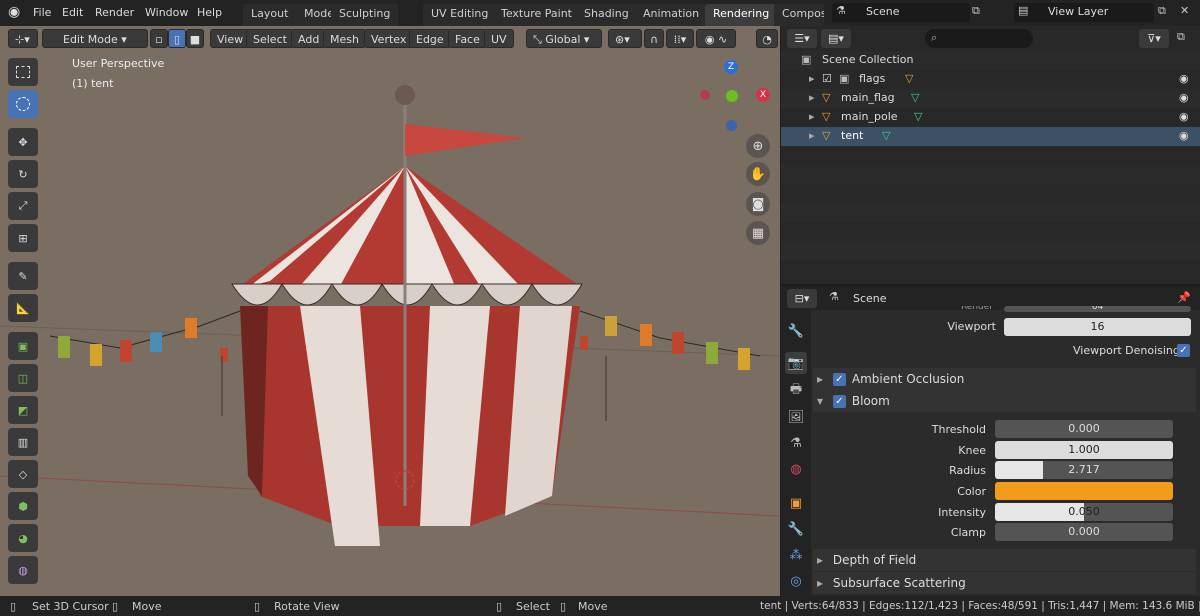 The height and width of the screenshot is (616, 1200). What do you see at coordinates (467, 38) in the screenshot?
I see `menu-face: Face` at bounding box center [467, 38].